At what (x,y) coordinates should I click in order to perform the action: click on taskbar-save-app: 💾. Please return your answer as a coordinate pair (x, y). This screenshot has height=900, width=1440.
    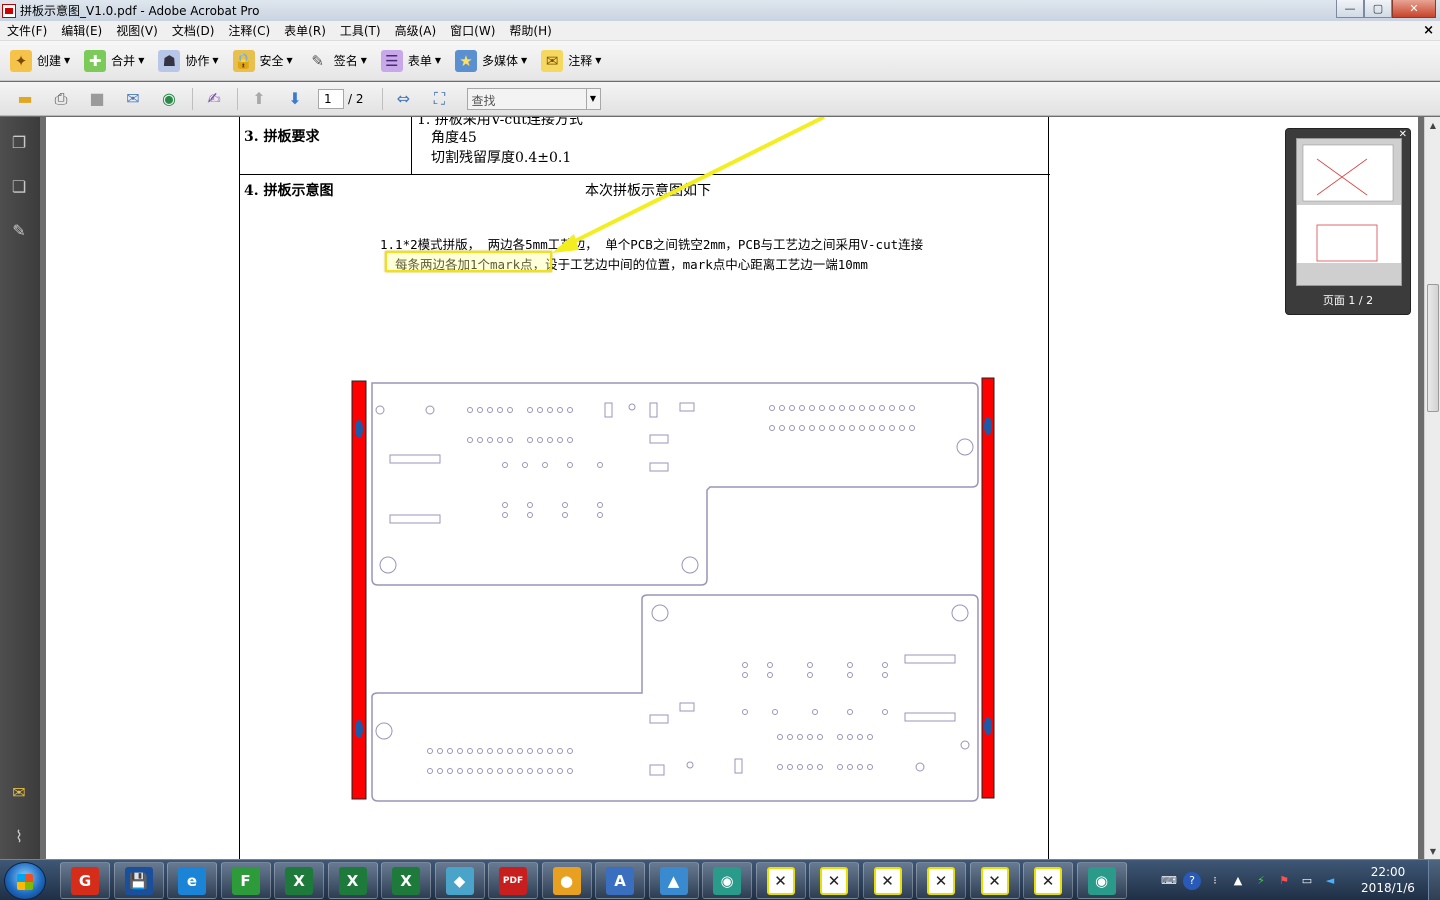
    Looking at the image, I should click on (138, 880).